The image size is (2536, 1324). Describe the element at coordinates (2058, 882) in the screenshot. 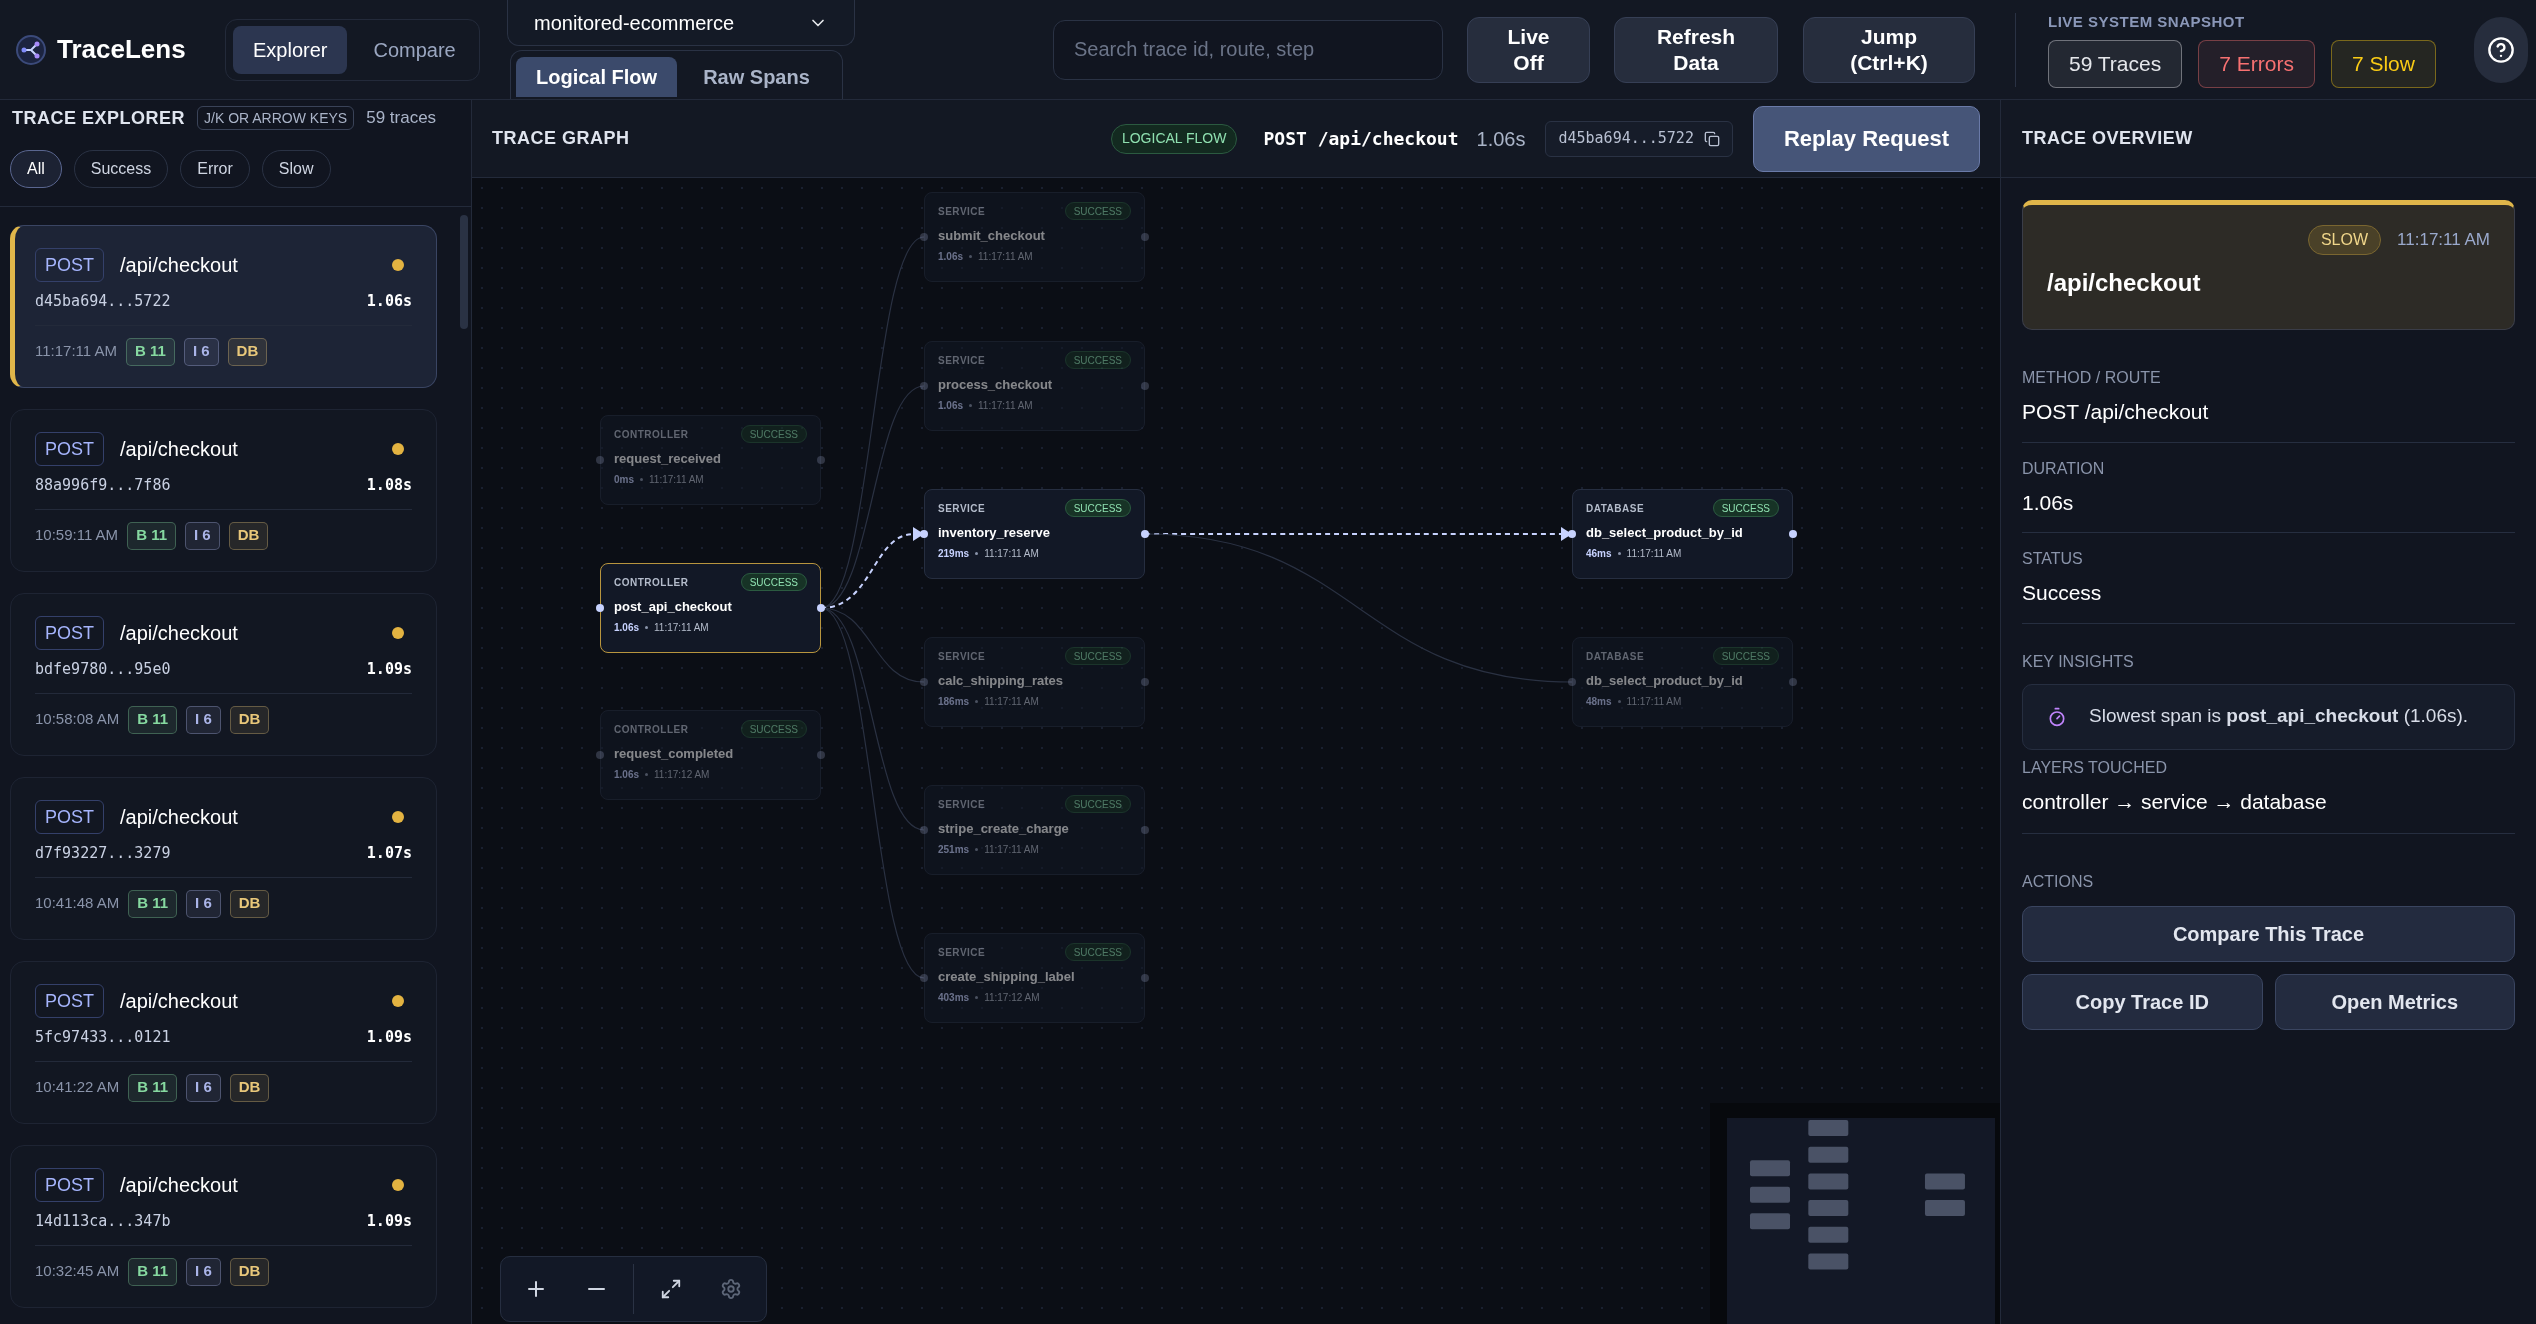

I see `field-label: ACTIONS` at that location.